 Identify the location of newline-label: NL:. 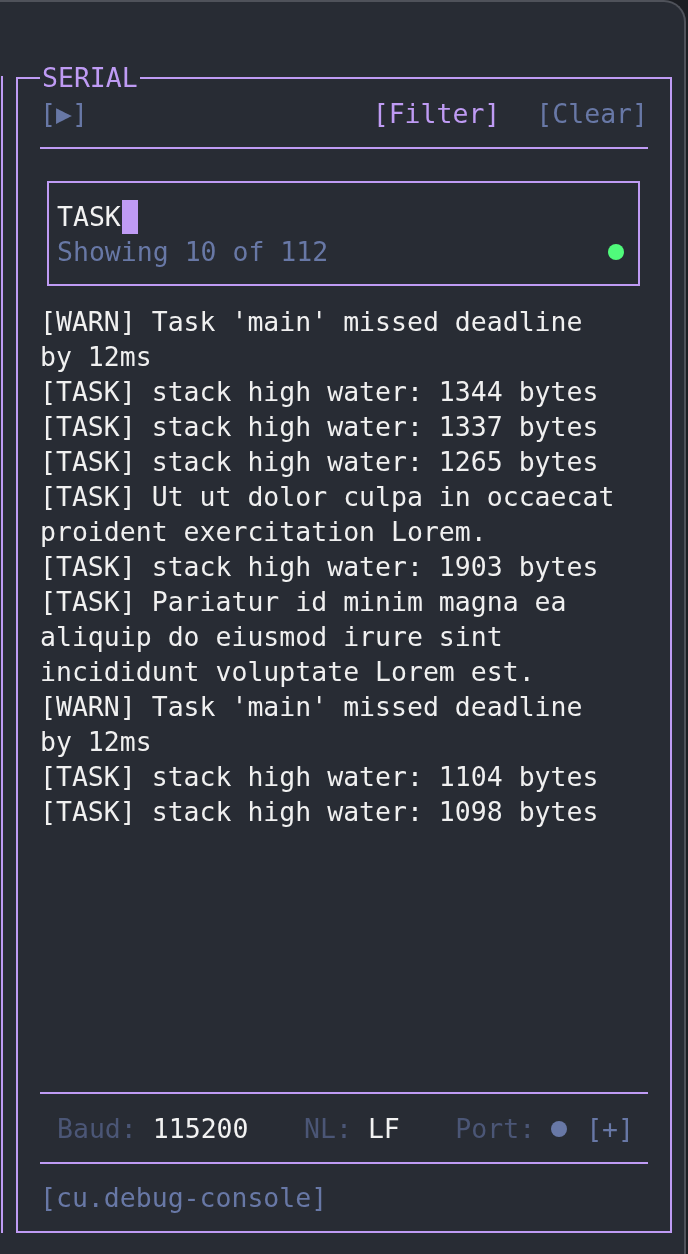
(328, 1129).